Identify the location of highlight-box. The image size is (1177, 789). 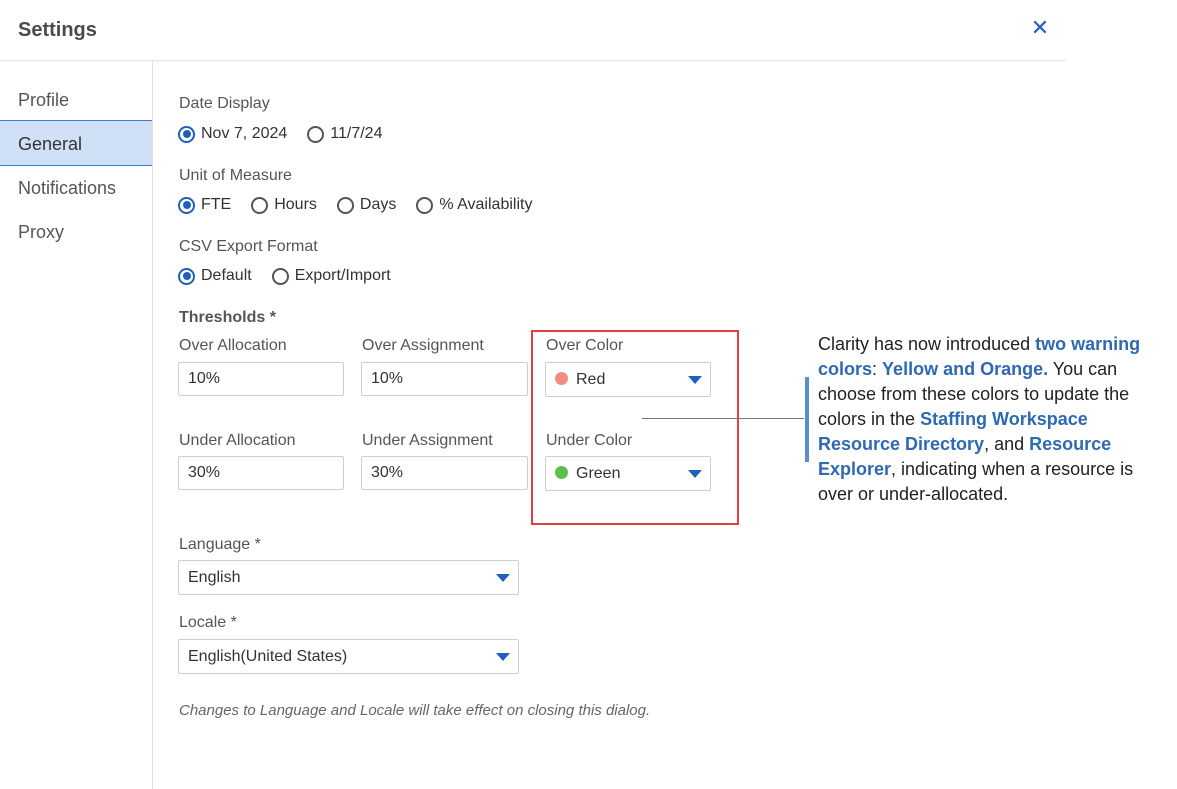
(635, 427).